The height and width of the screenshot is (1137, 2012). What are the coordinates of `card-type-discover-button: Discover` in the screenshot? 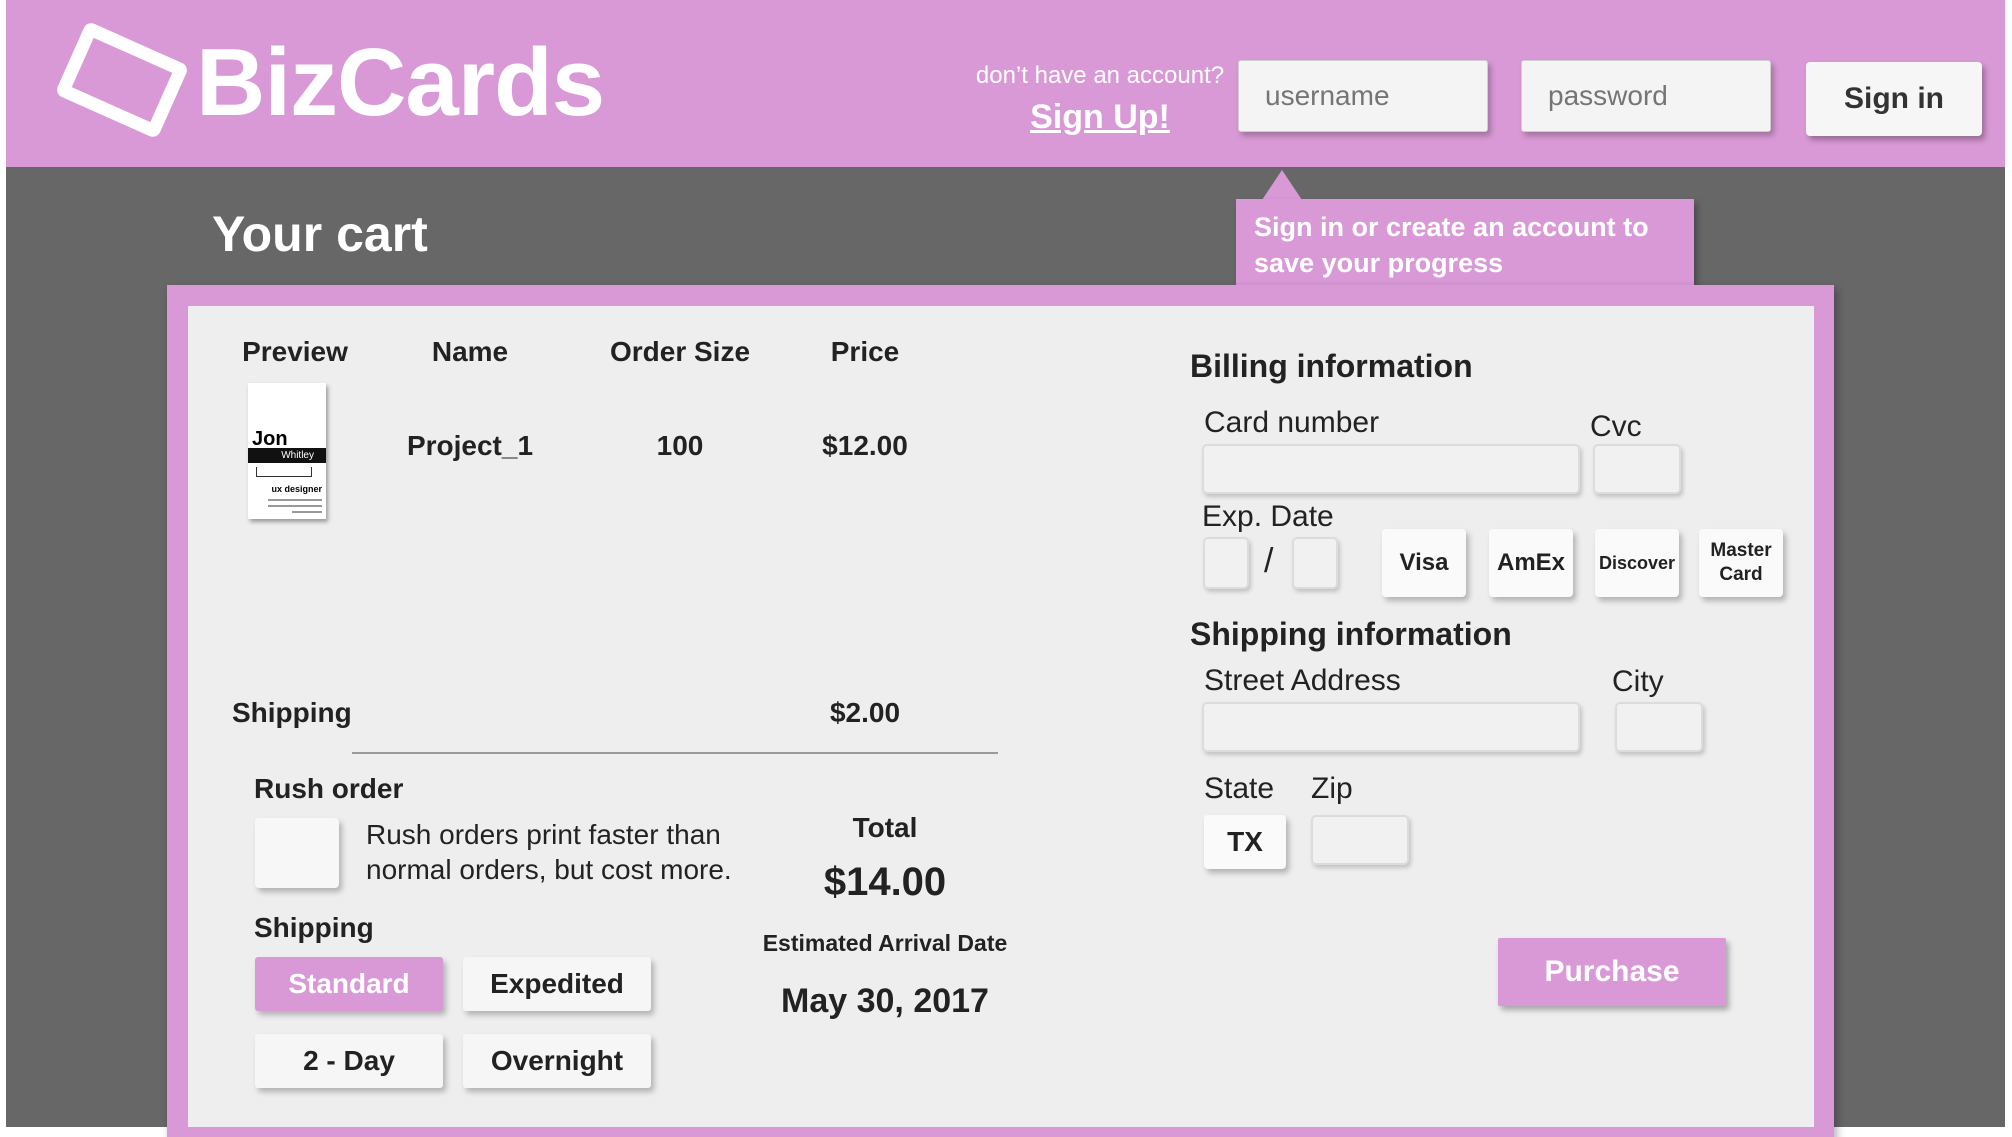 It's located at (1637, 563).